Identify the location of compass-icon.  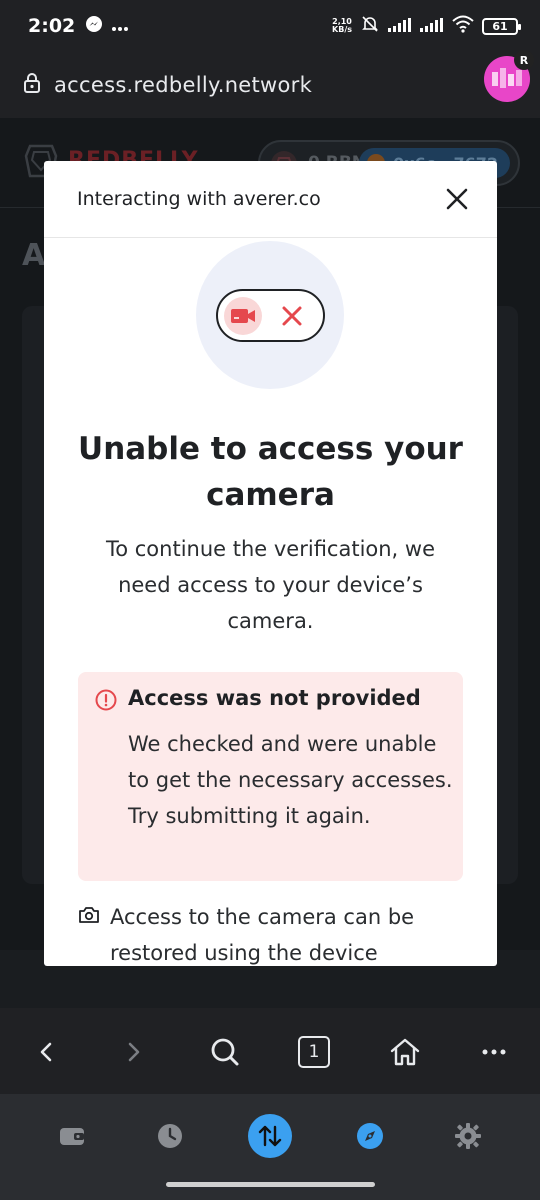
(370, 1136).